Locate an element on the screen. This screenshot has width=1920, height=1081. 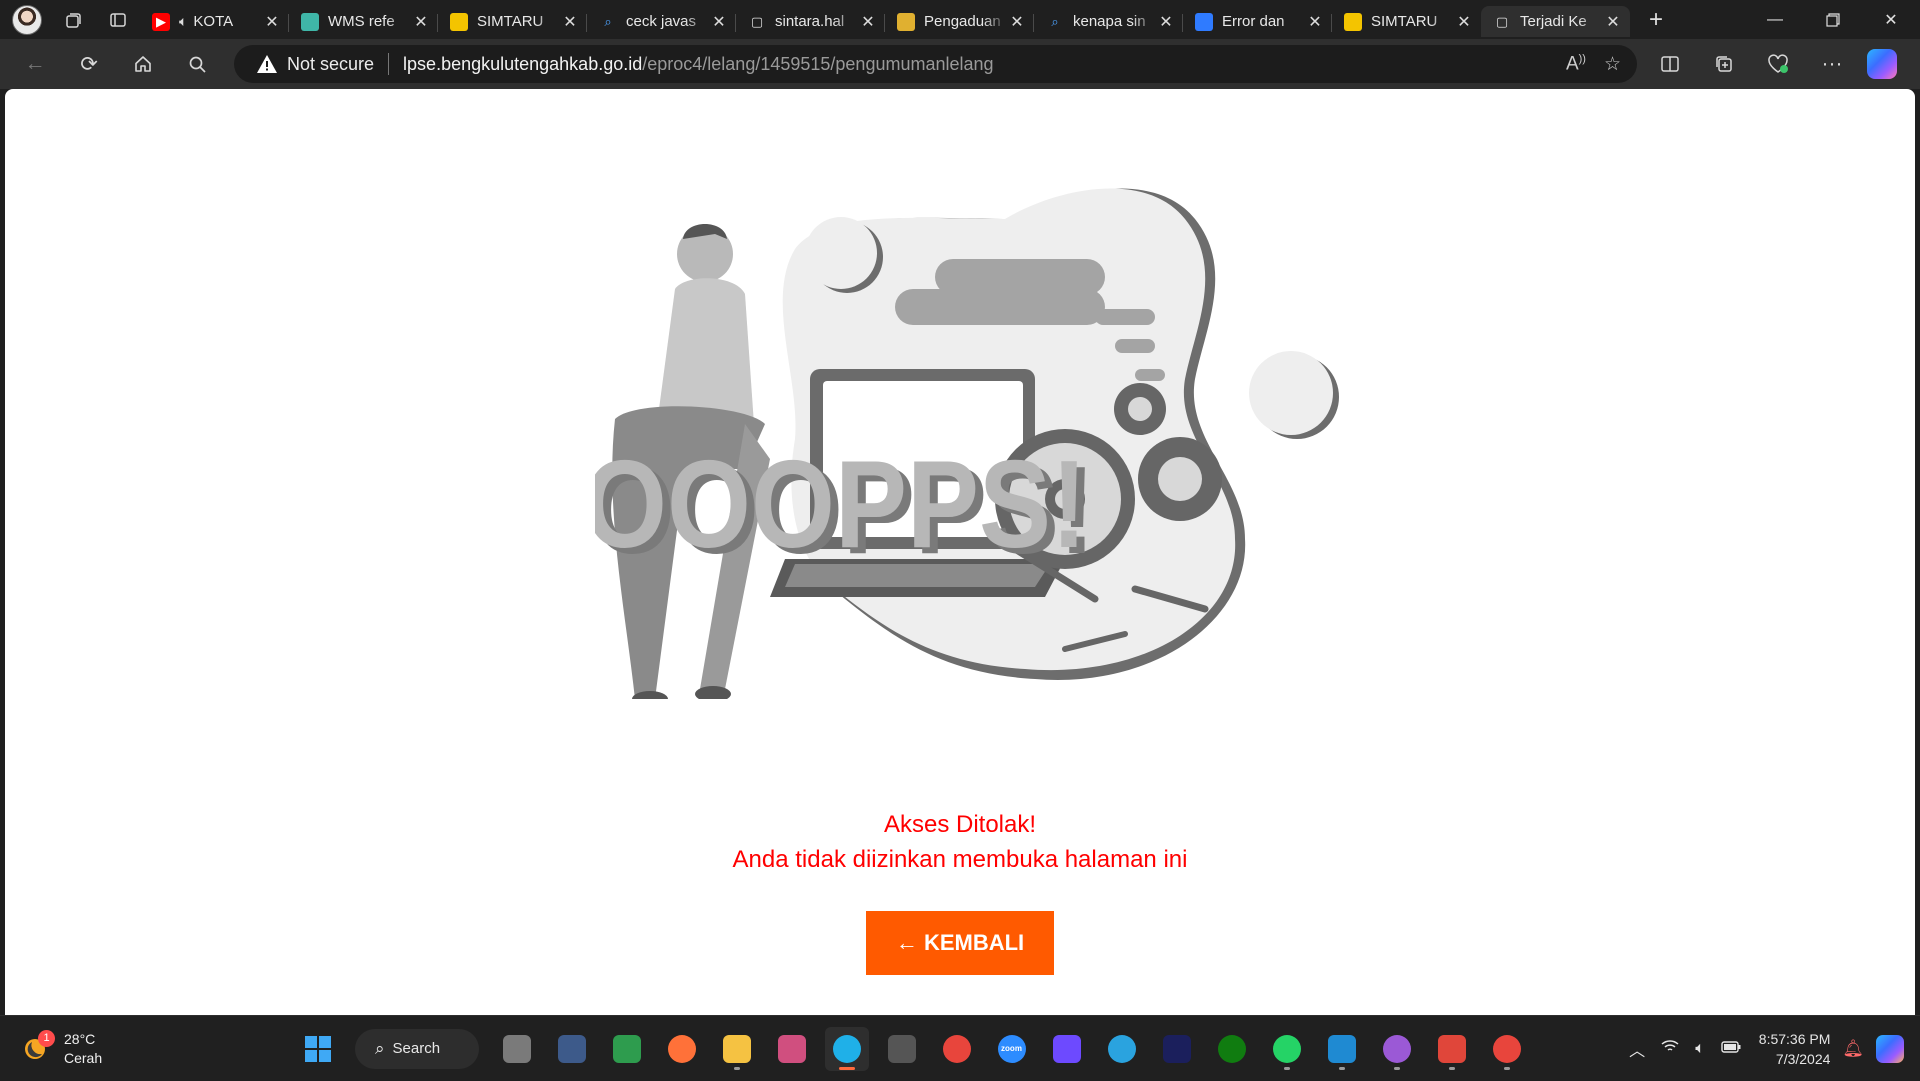
vpn-shield-icon is located at coordinates (572, 1049).